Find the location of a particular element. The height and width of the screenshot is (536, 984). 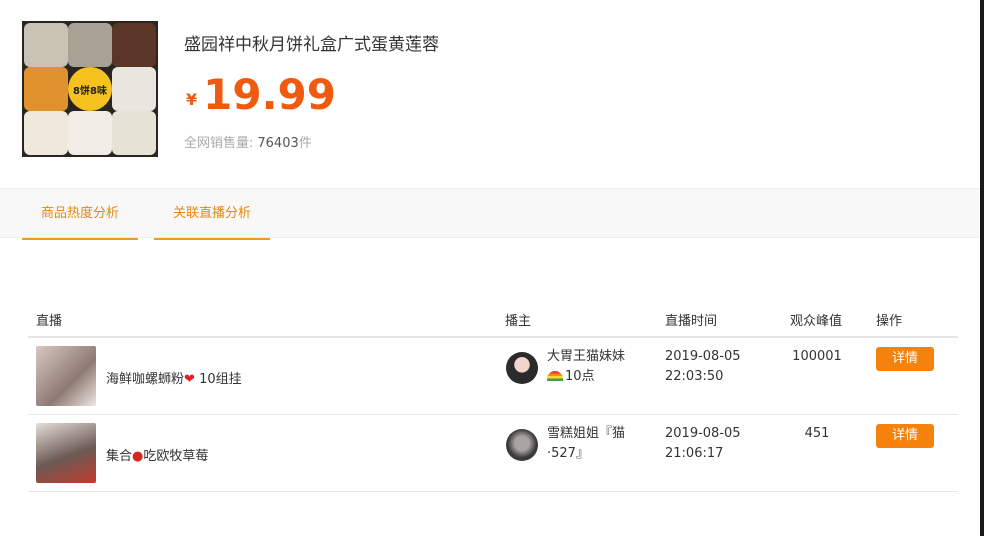

price-value: 19.99 is located at coordinates (269, 94).